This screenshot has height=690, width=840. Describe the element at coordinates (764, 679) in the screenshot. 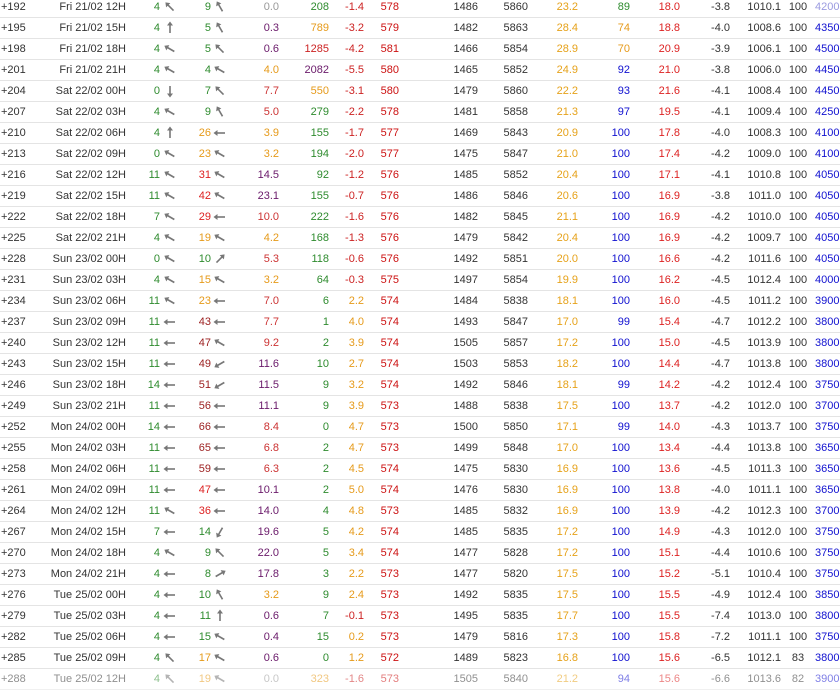

I see `pressure-cell: 1013.6` at that location.